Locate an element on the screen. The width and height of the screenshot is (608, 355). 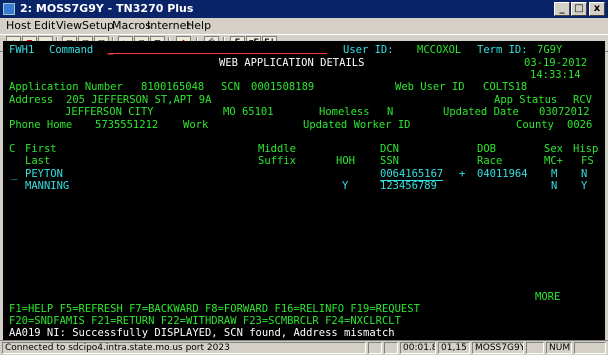
scn-value: 0001508189 is located at coordinates (283, 87).